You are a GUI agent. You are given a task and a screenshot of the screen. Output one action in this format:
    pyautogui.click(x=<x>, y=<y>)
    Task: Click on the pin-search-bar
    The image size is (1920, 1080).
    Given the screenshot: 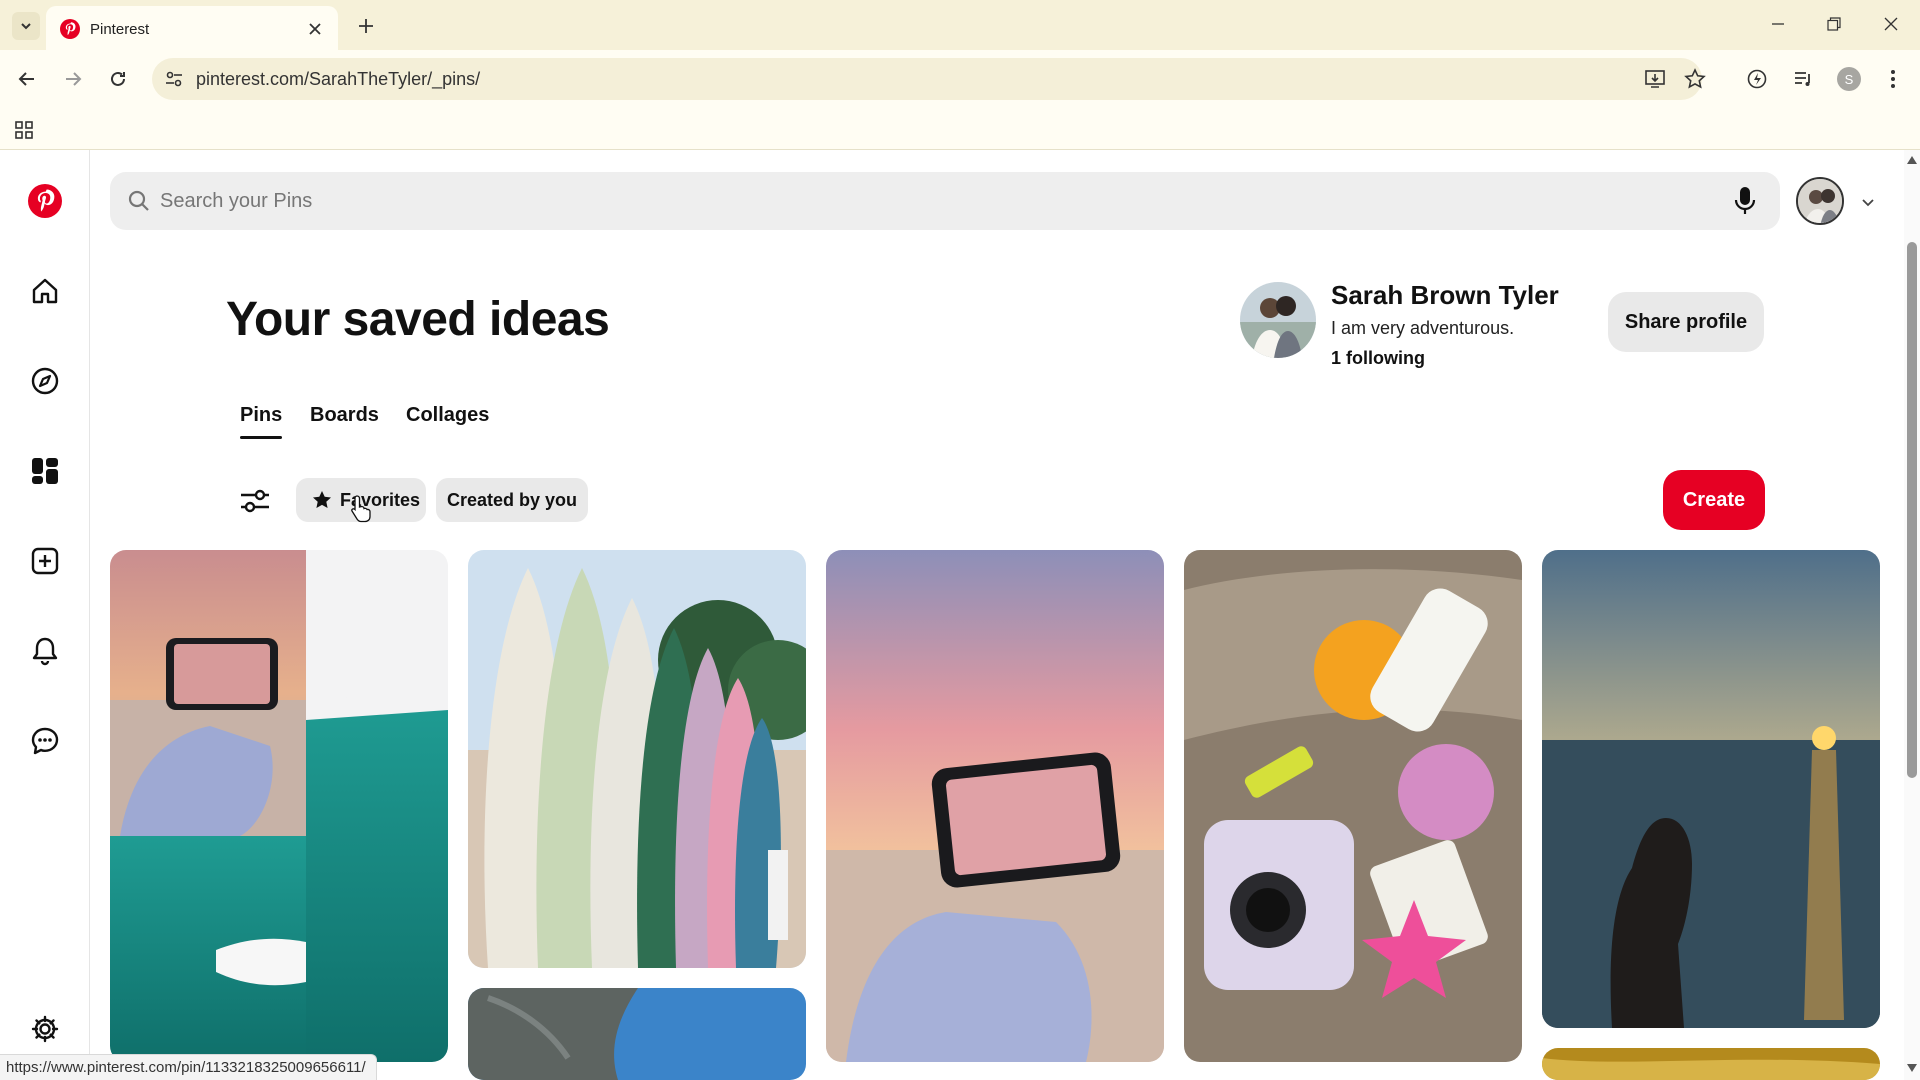 What is the action you would take?
    pyautogui.click(x=945, y=201)
    